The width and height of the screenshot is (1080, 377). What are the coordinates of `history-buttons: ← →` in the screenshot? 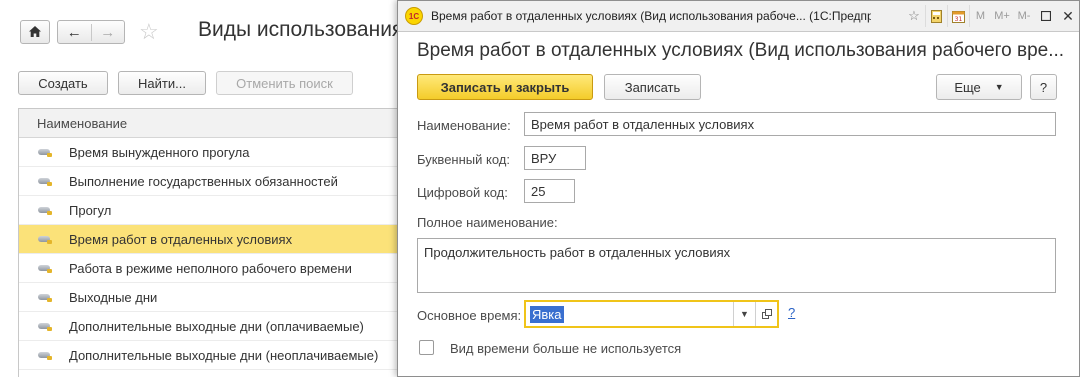 It's located at (91, 32).